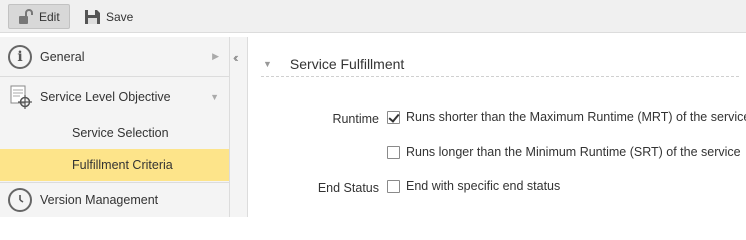  I want to click on edit-button: Edit, so click(39, 16).